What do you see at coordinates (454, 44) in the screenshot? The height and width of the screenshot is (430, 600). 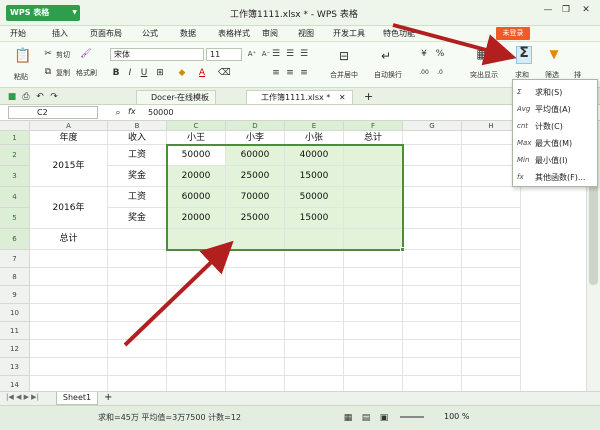 I see `arrow-to-sum` at bounding box center [454, 44].